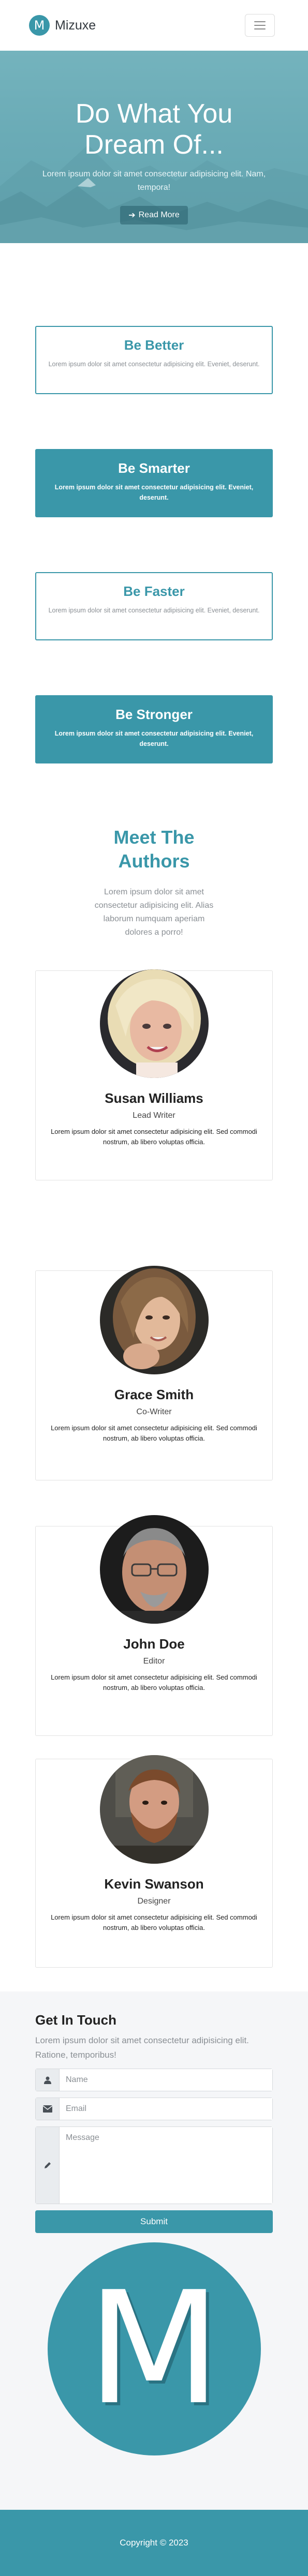  Describe the element at coordinates (154, 1884) in the screenshot. I see `author-name: Kevin Swanson` at that location.